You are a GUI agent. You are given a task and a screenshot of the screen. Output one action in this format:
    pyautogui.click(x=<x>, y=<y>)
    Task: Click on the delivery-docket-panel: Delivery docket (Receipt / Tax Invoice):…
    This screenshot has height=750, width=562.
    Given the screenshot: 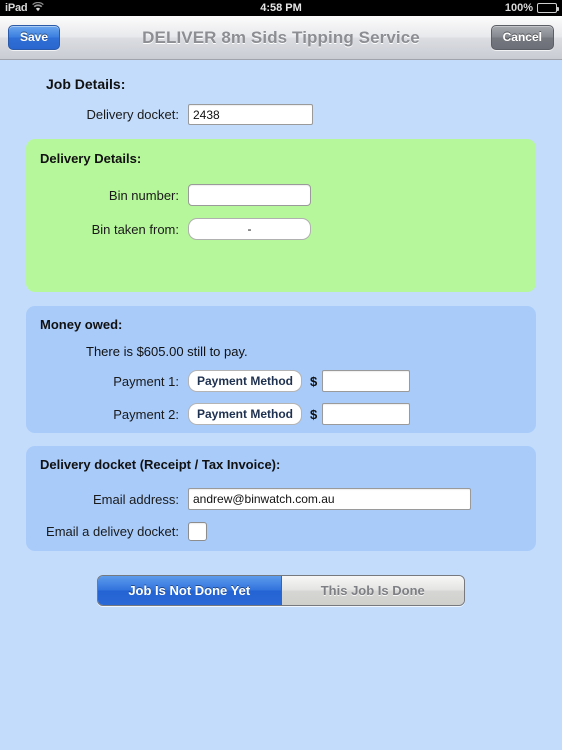 What is the action you would take?
    pyautogui.click(x=281, y=498)
    